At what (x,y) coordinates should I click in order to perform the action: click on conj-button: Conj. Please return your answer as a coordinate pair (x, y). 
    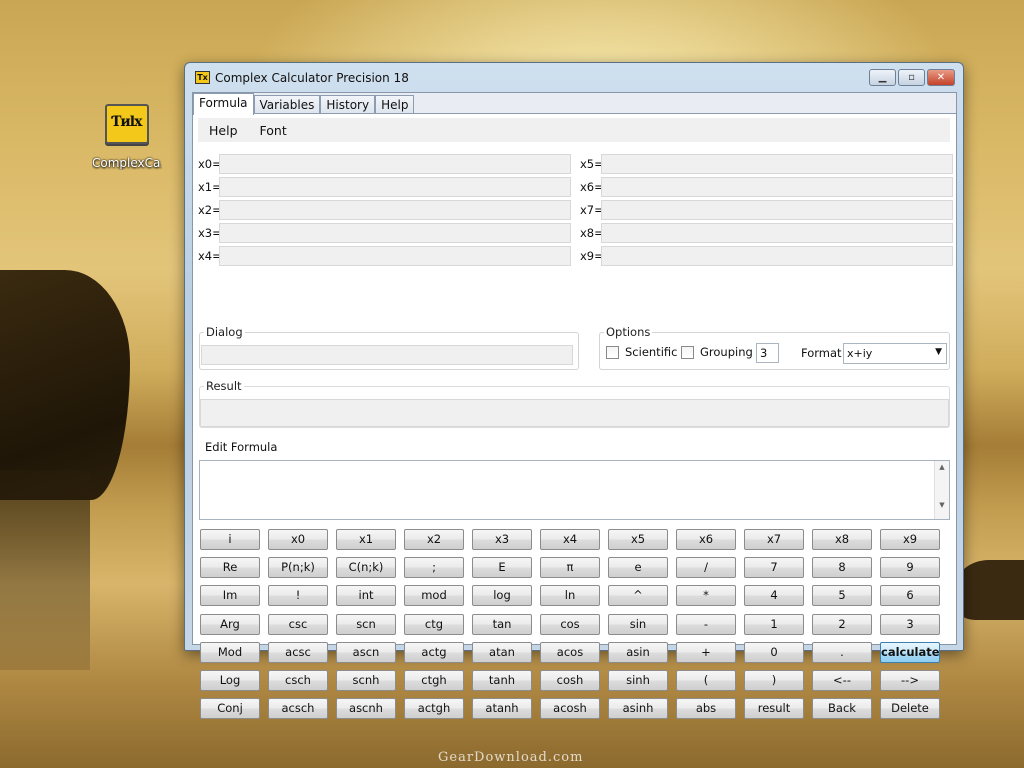
    Looking at the image, I should click on (230, 709).